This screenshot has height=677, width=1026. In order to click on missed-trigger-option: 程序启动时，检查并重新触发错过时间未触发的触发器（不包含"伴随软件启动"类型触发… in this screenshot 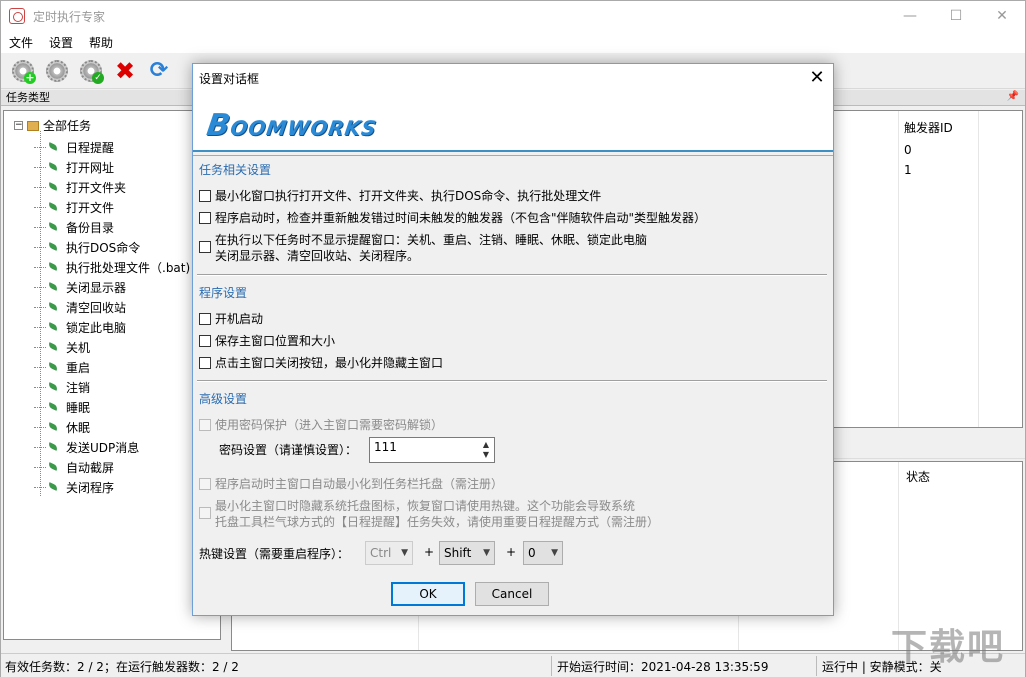, I will do `click(452, 218)`.